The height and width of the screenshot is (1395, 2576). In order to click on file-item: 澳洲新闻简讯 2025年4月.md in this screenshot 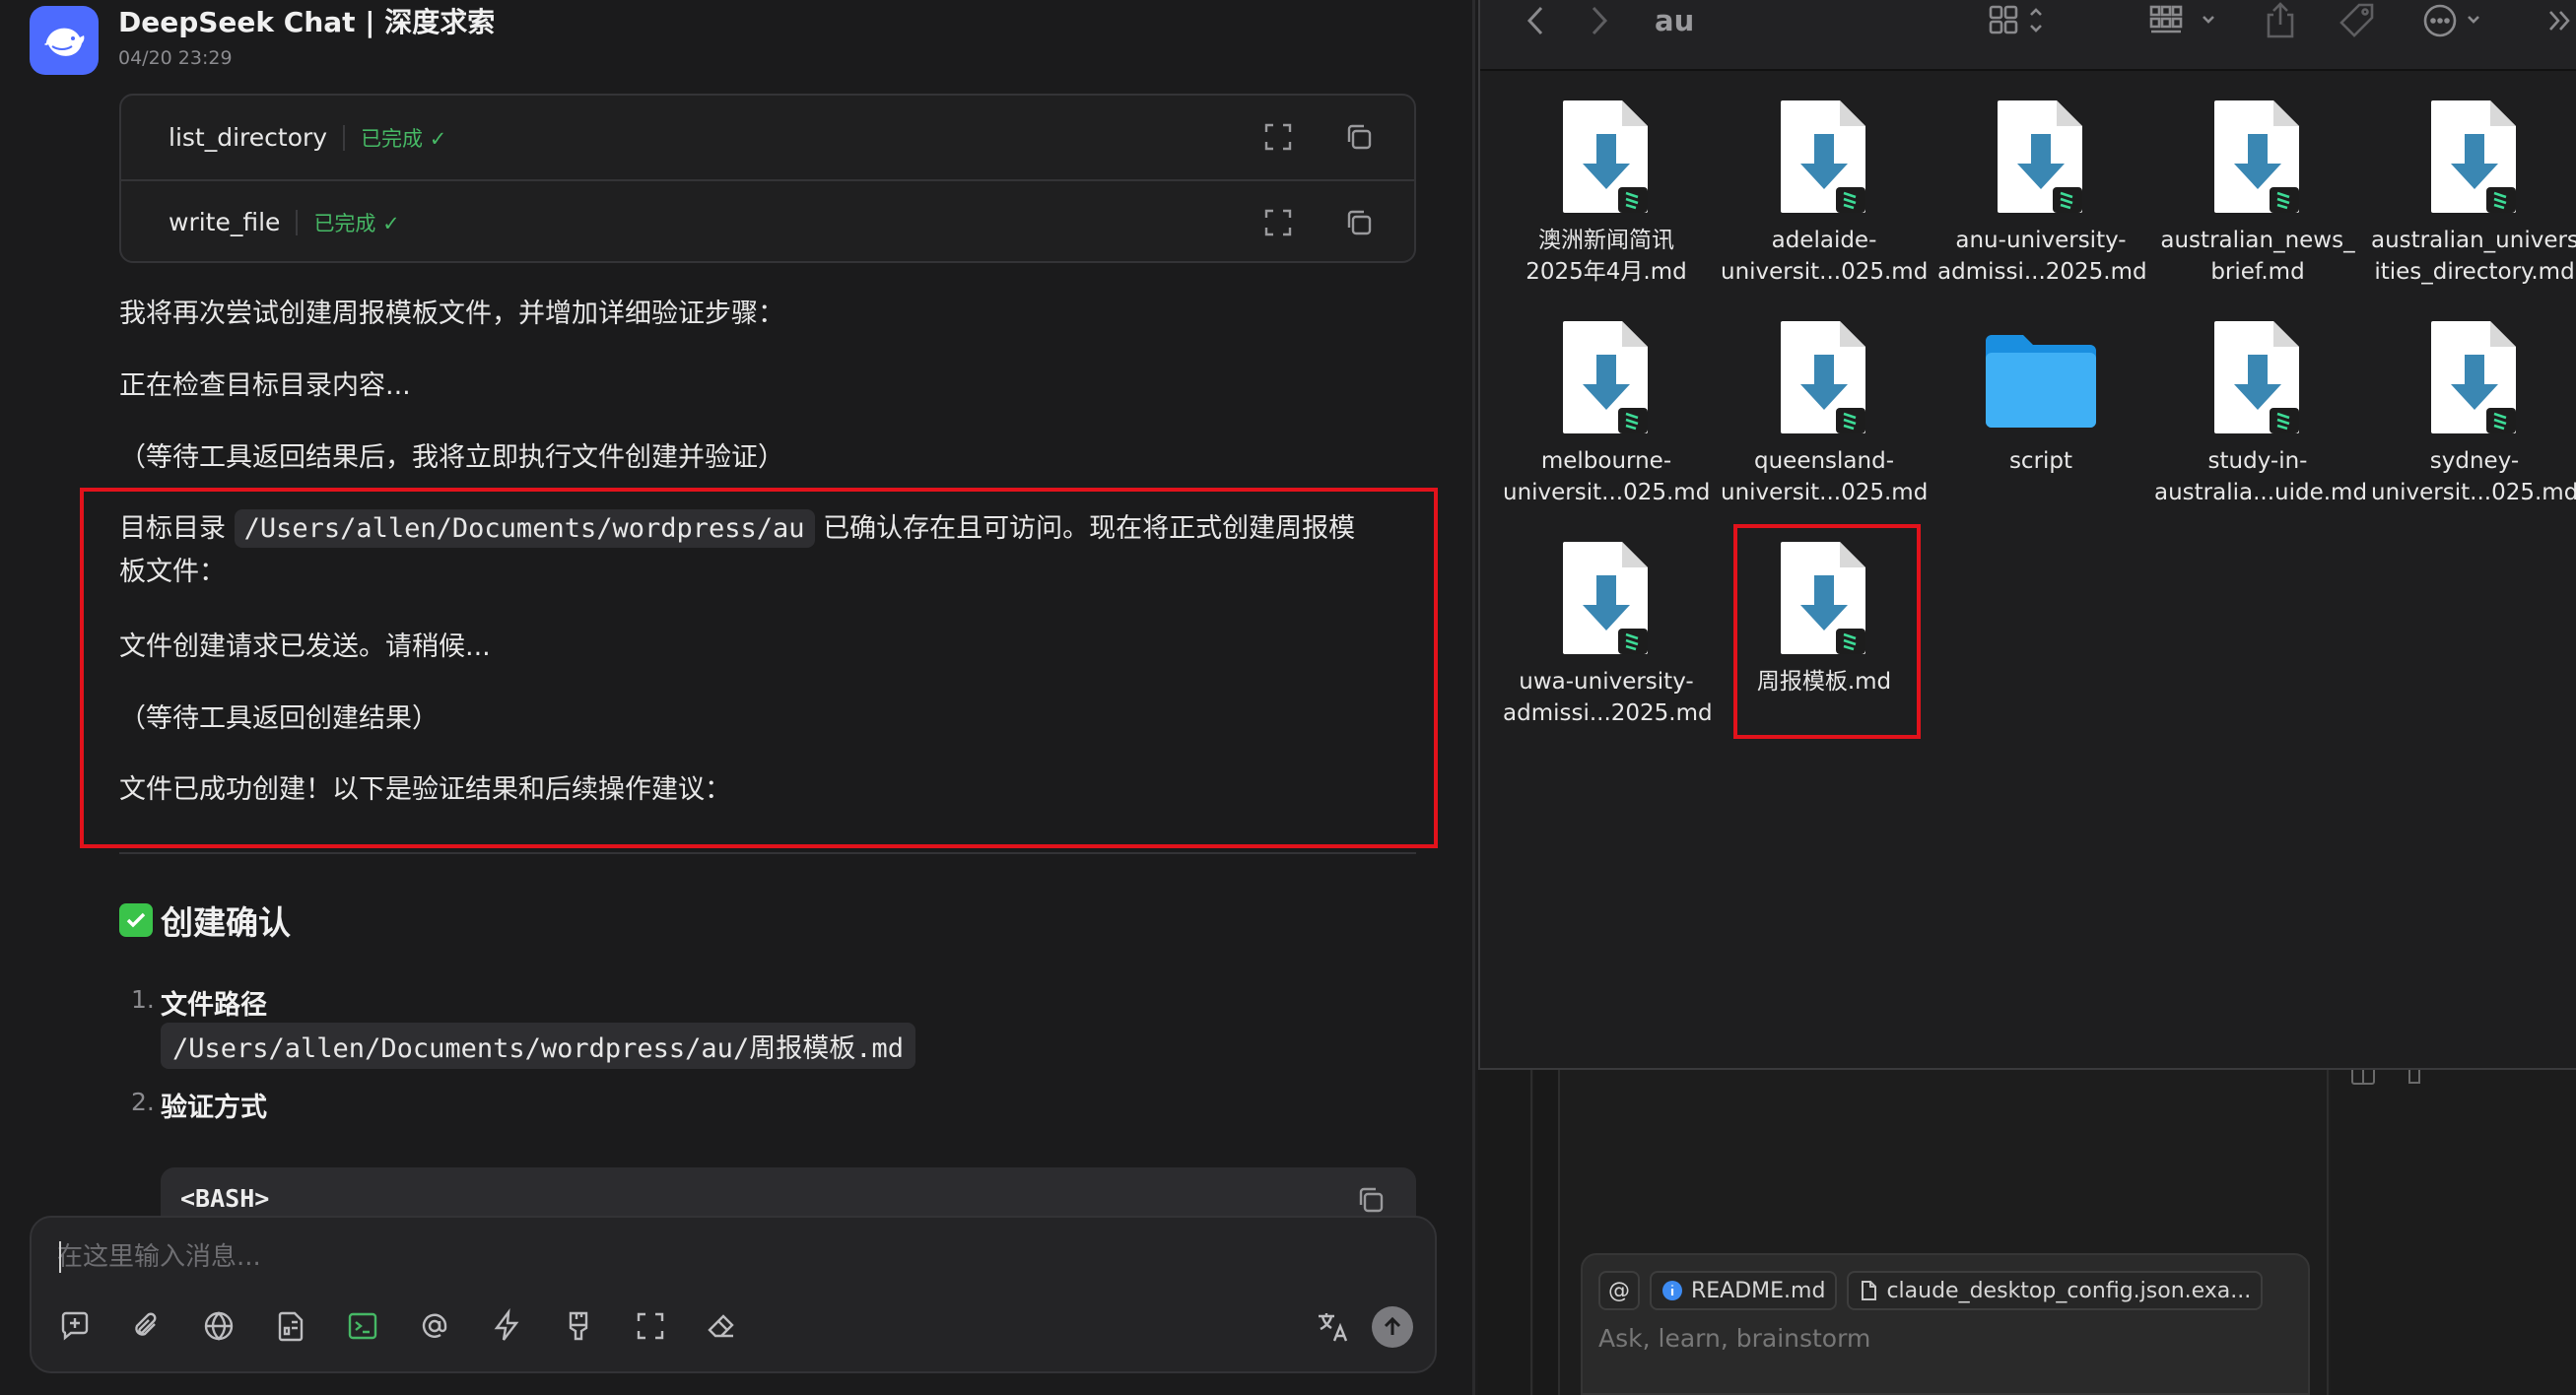, I will do `click(1606, 194)`.